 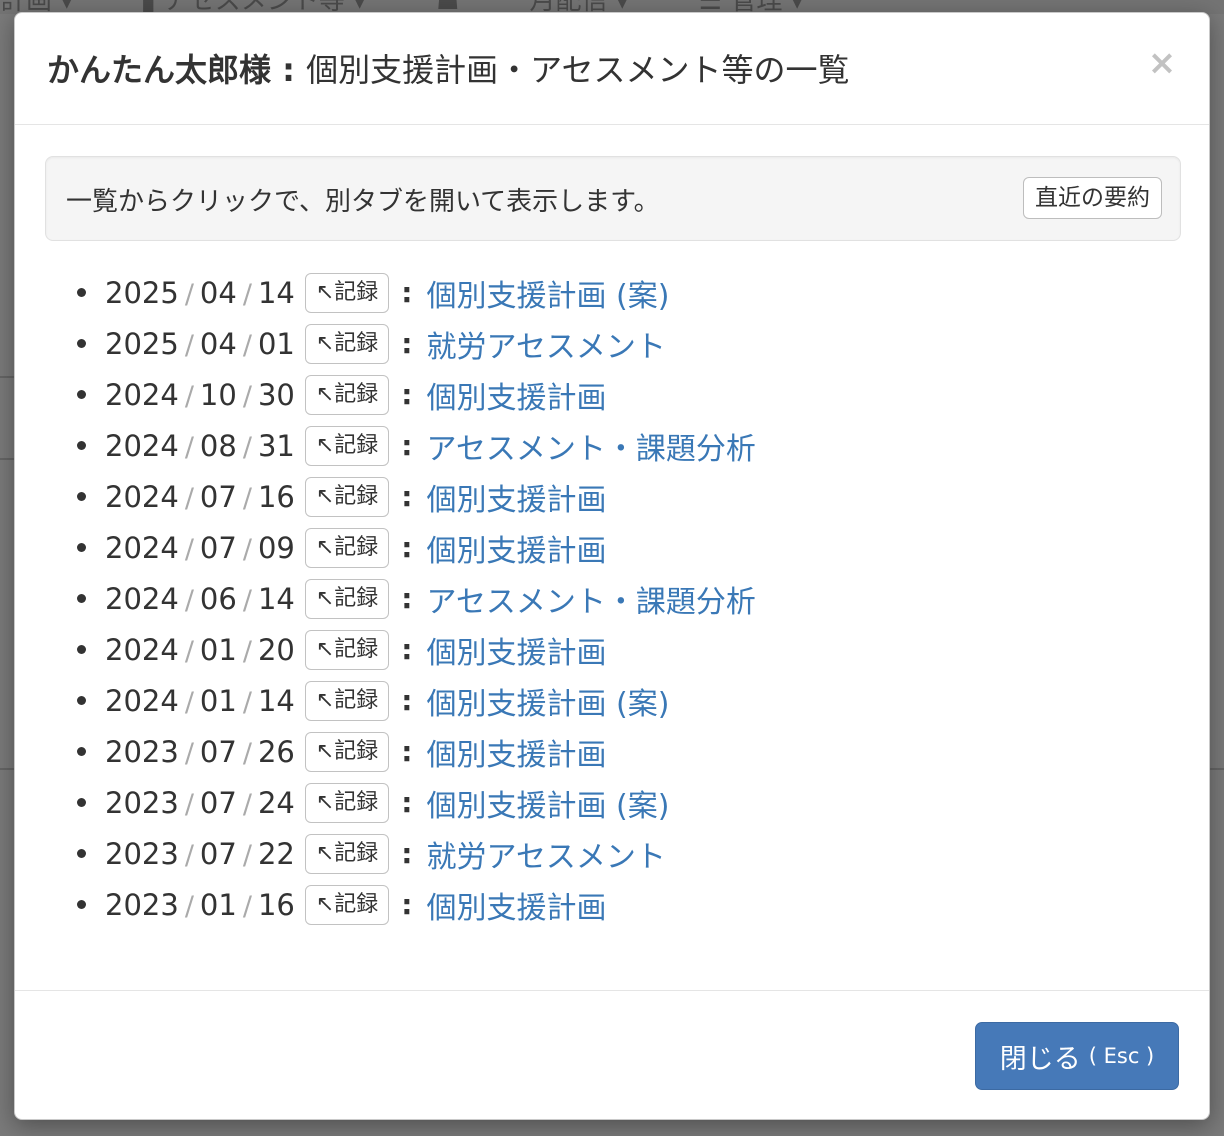 I want to click on document-date: 2023/01/16, so click(x=200, y=905).